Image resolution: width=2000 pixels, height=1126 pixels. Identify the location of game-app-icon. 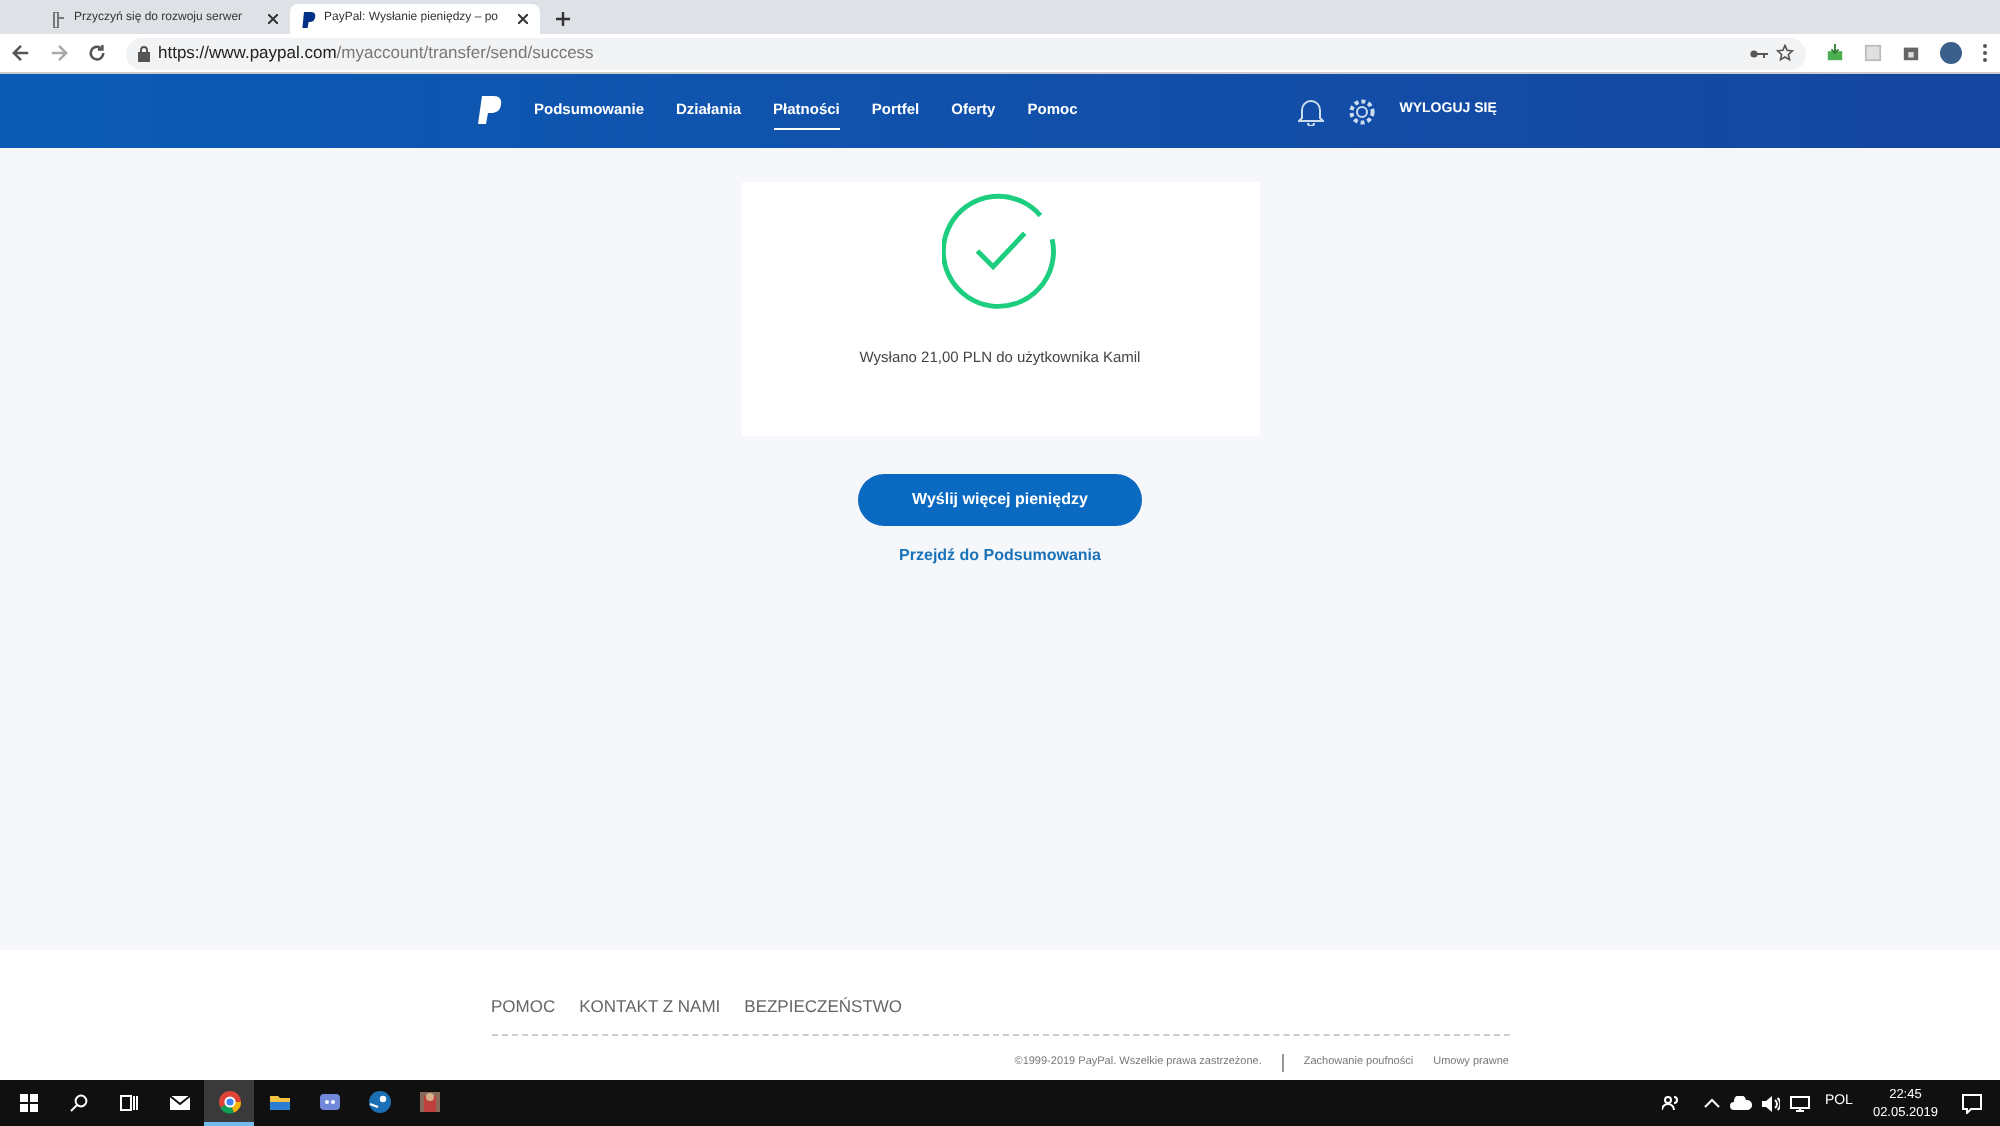
(429, 1101).